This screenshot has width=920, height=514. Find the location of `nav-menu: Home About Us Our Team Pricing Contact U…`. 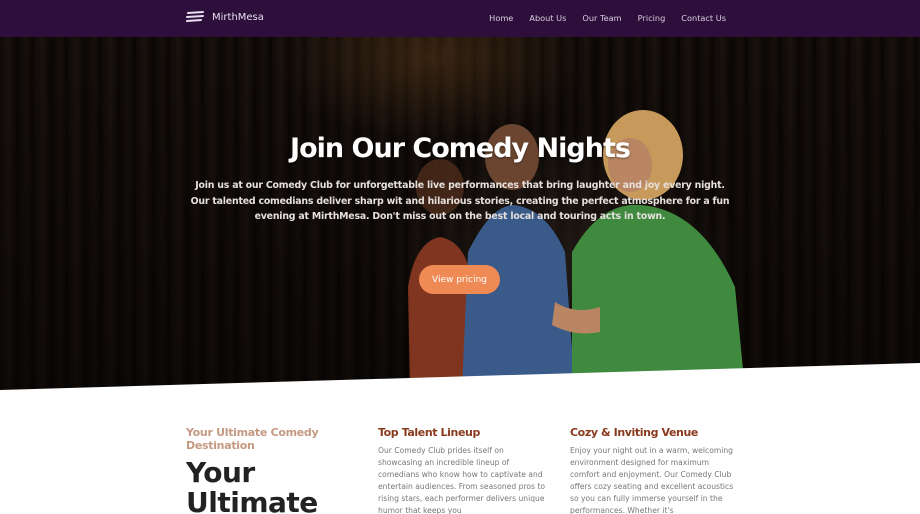

nav-menu: Home About Us Our Team Pricing Contact U… is located at coordinates (607, 18).